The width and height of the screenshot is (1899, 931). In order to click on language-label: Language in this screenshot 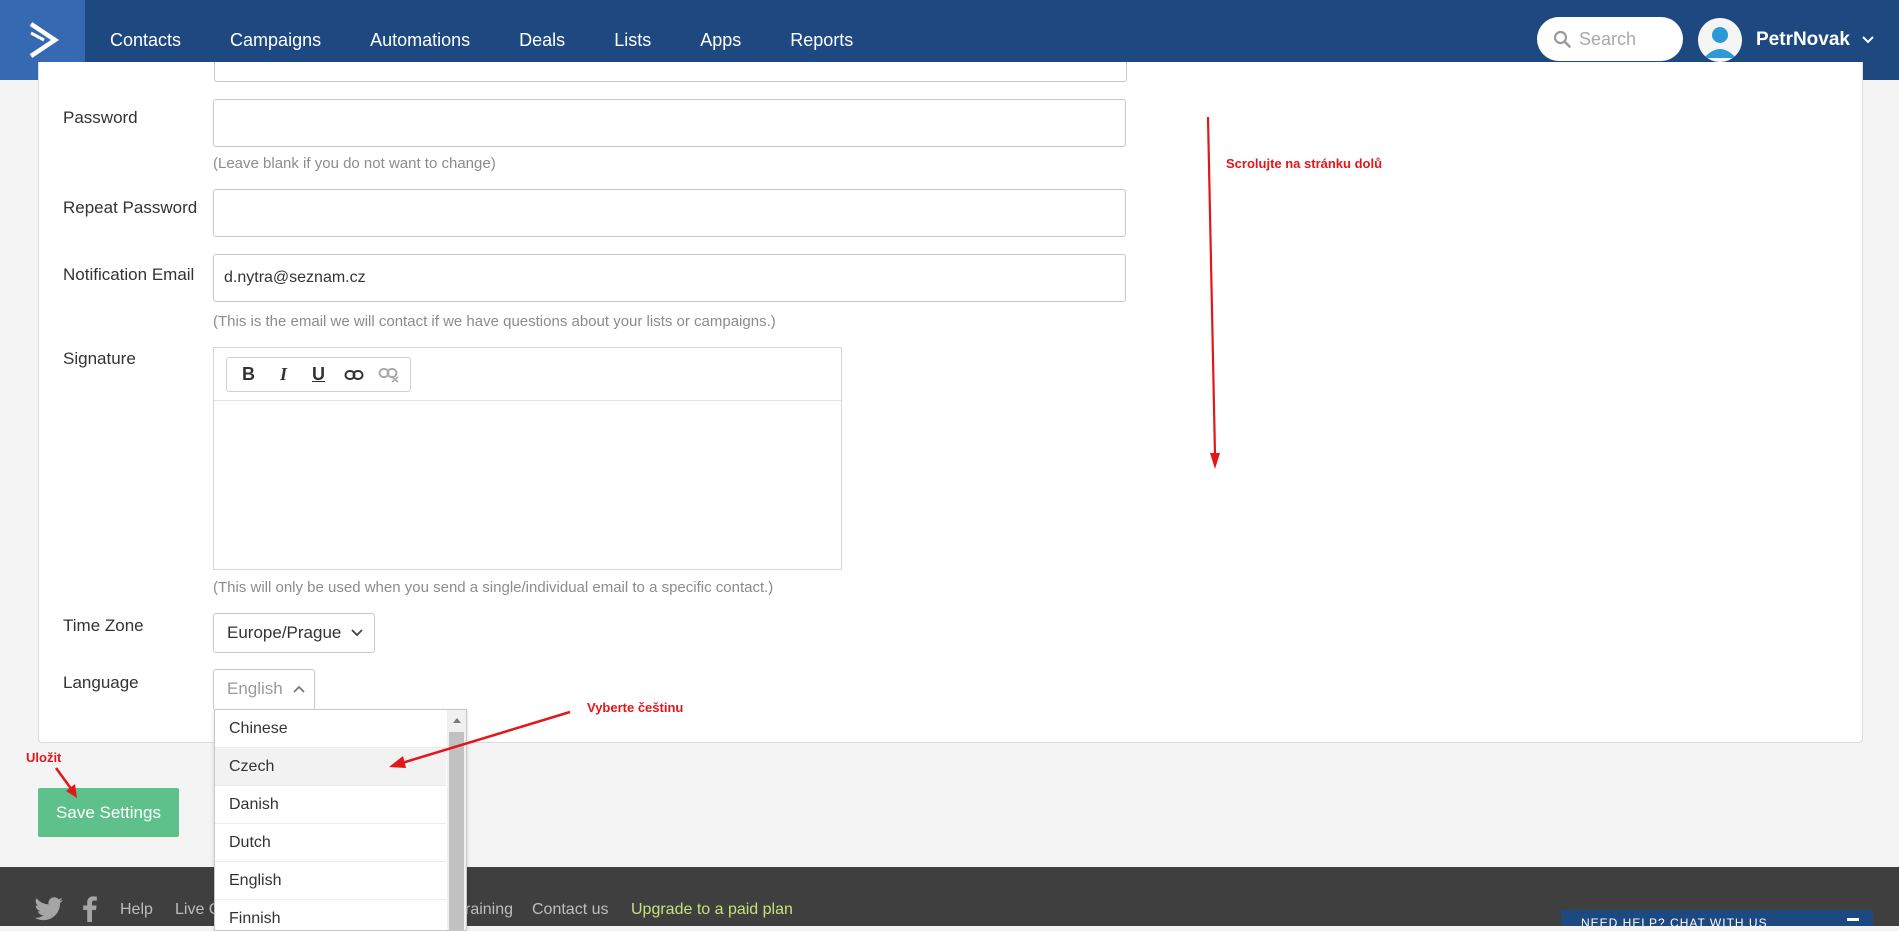, I will do `click(101, 682)`.